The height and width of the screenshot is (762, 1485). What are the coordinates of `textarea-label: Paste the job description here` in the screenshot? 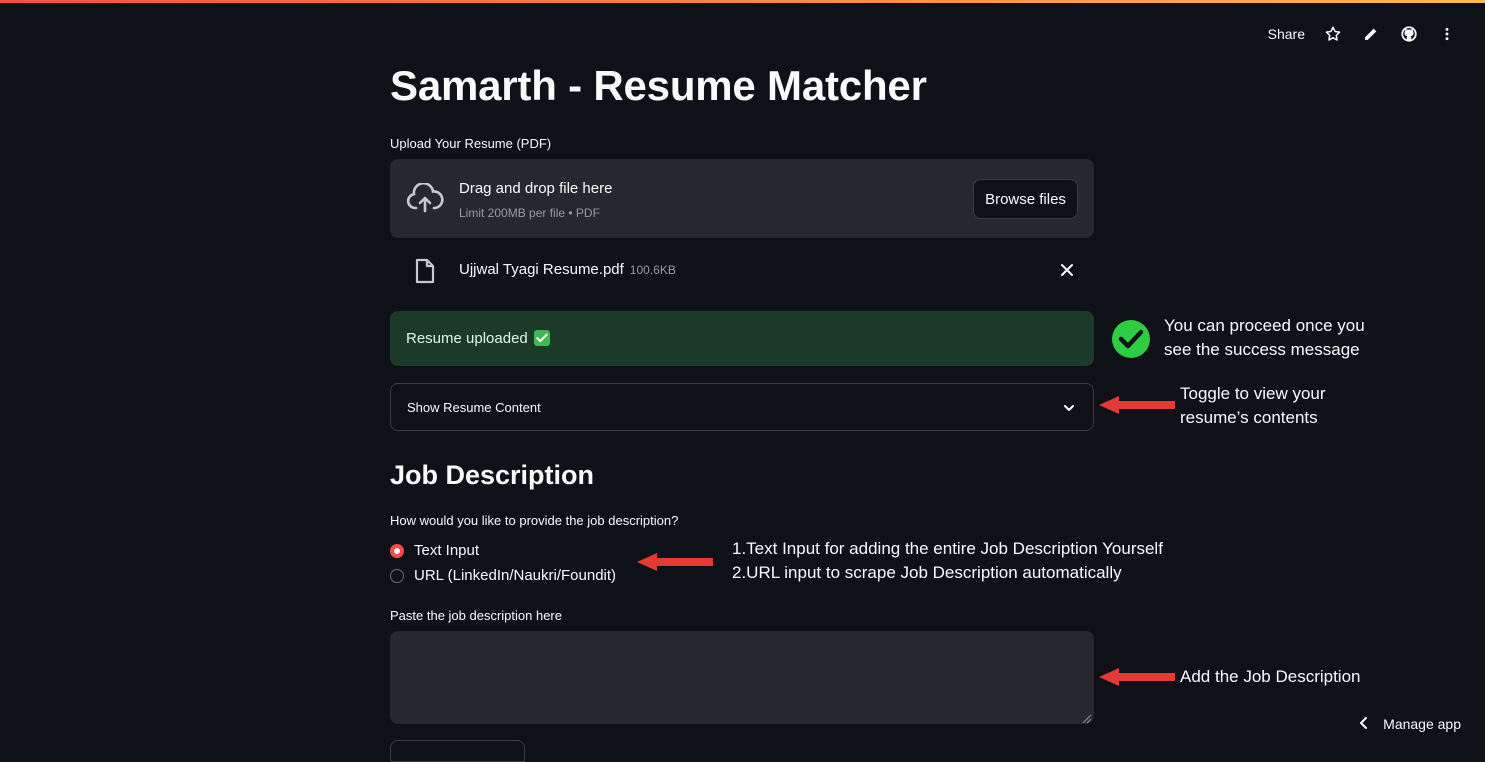 It's located at (476, 615).